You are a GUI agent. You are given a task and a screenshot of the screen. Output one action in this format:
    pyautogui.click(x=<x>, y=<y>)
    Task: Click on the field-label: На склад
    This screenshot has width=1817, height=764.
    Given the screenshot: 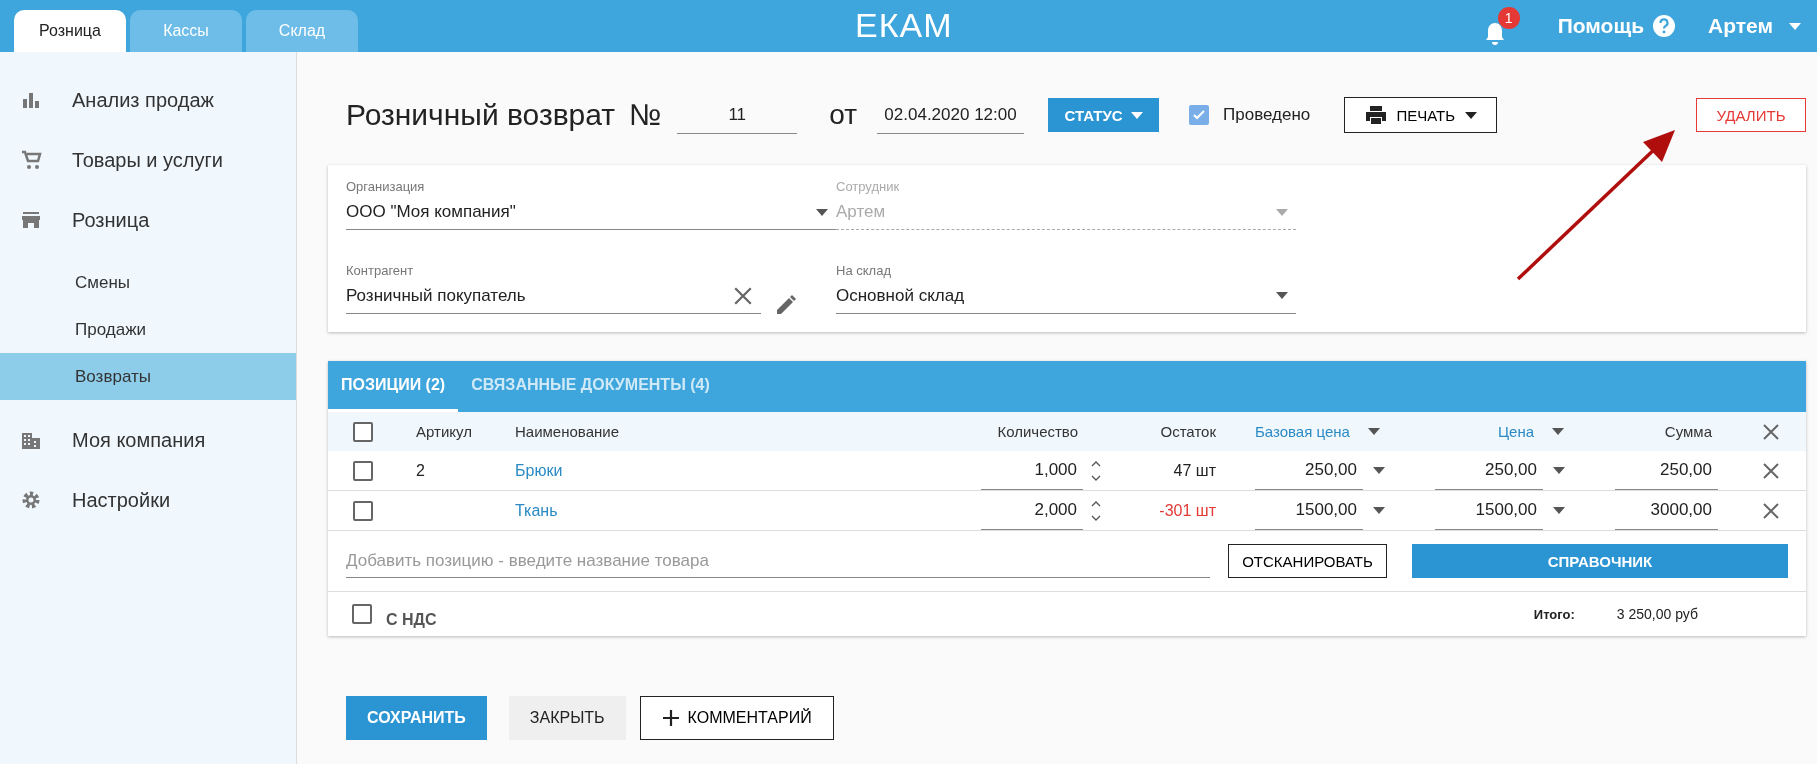 What is the action you would take?
    pyautogui.click(x=864, y=270)
    